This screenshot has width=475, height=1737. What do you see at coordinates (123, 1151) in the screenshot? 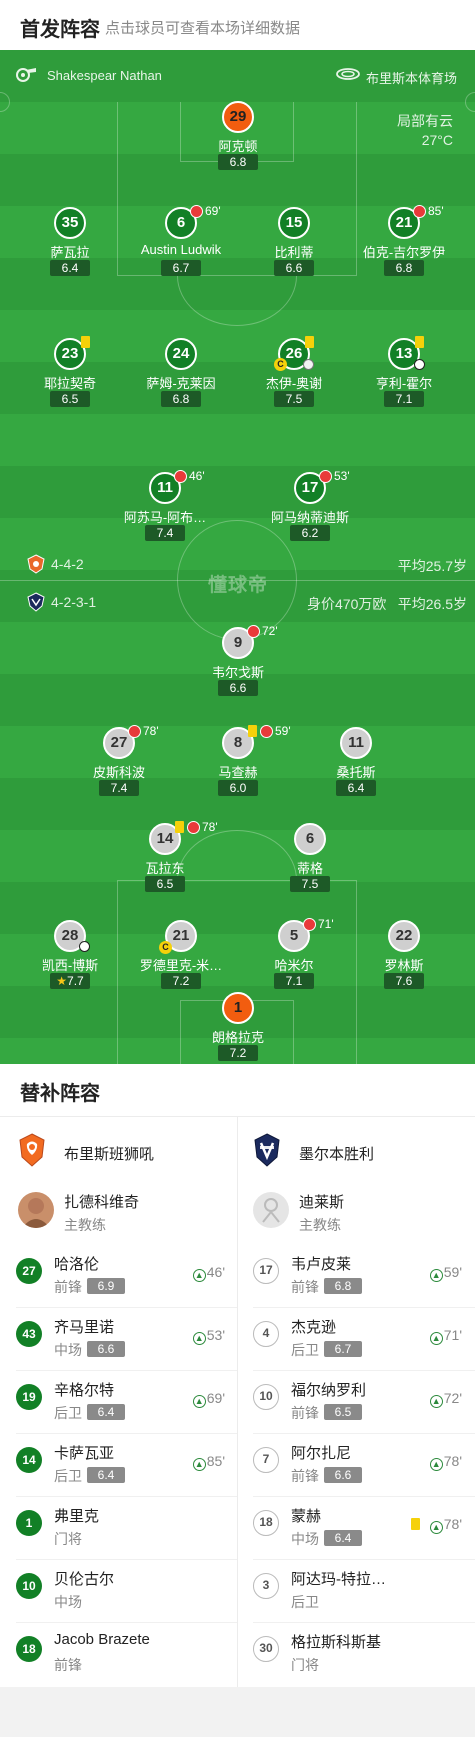
I see `home-team-head: 布里斯班狮吼` at bounding box center [123, 1151].